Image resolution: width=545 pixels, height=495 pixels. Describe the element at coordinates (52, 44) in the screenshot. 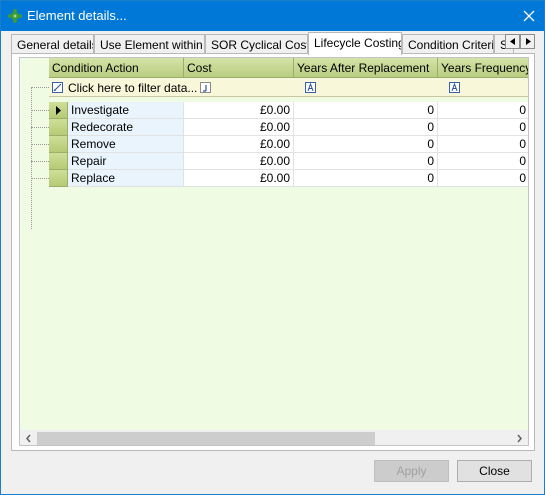

I see `tab-general-details: General details` at that location.